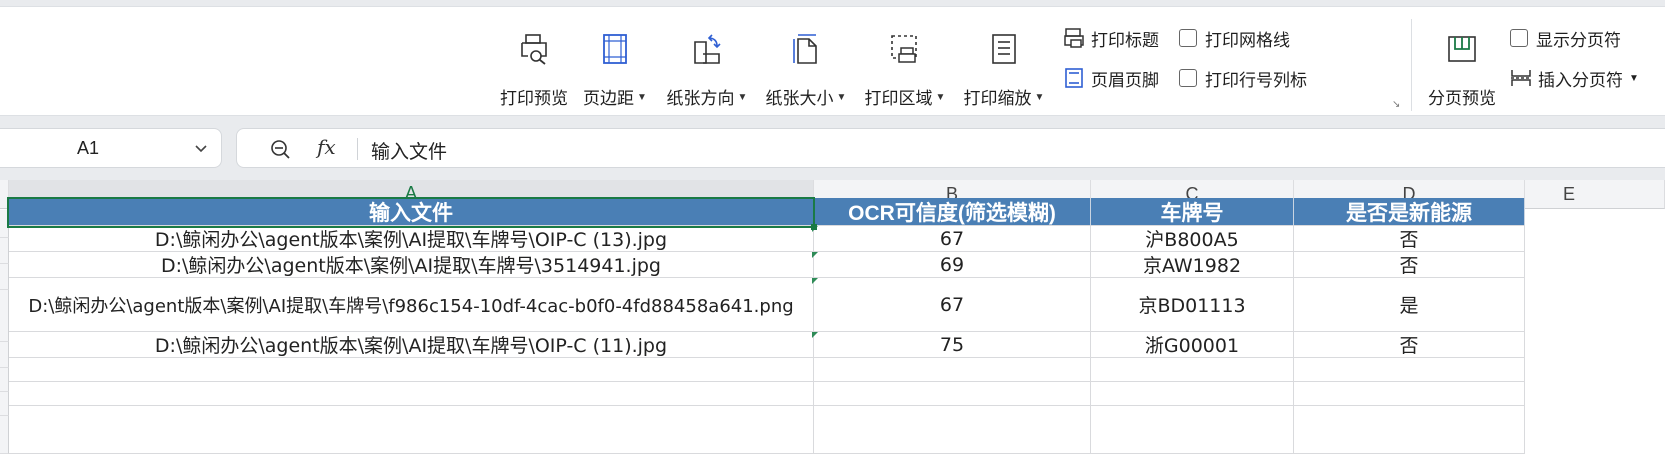  Describe the element at coordinates (1074, 78) in the screenshot. I see `header-footer-icon` at that location.